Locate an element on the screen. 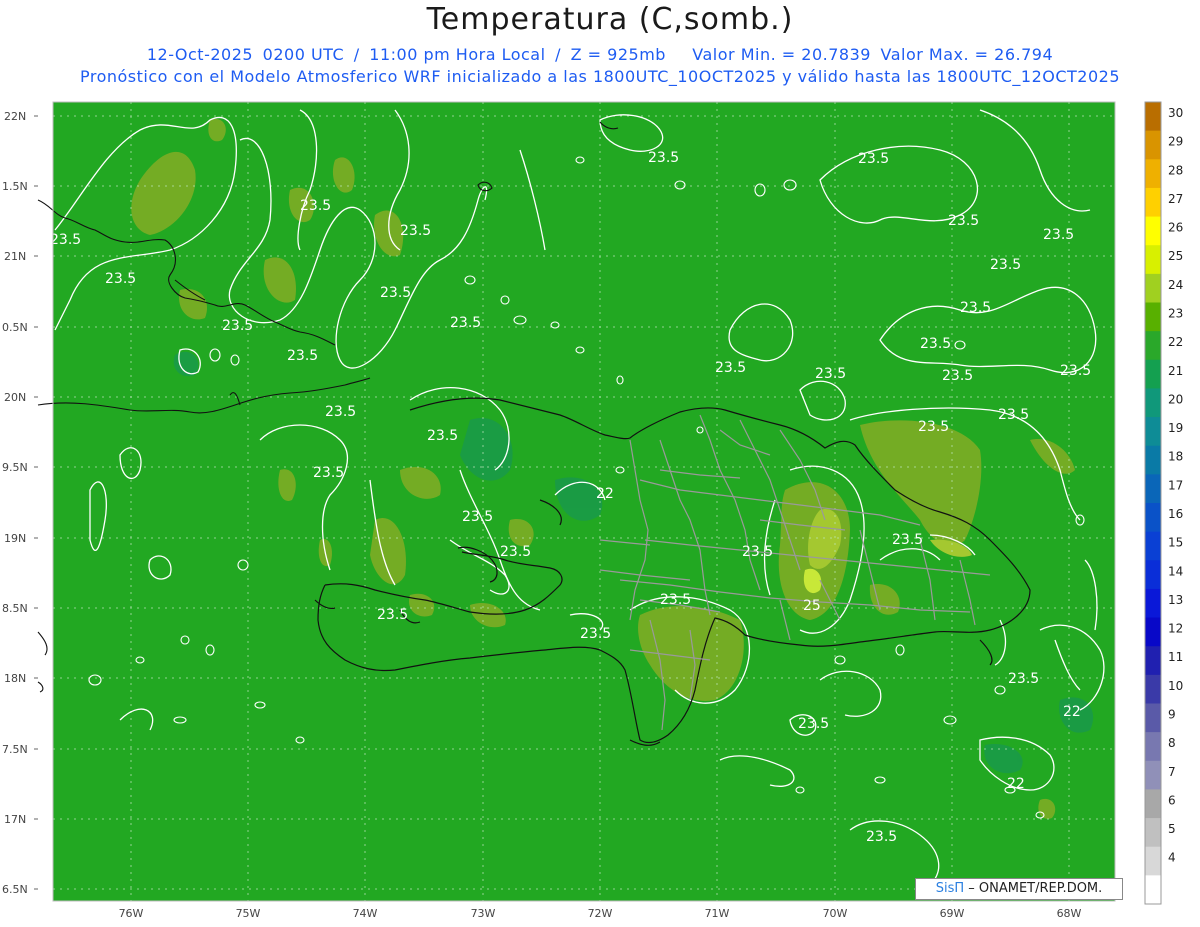  colorbar-label: 19 is located at coordinates (1175, 428).